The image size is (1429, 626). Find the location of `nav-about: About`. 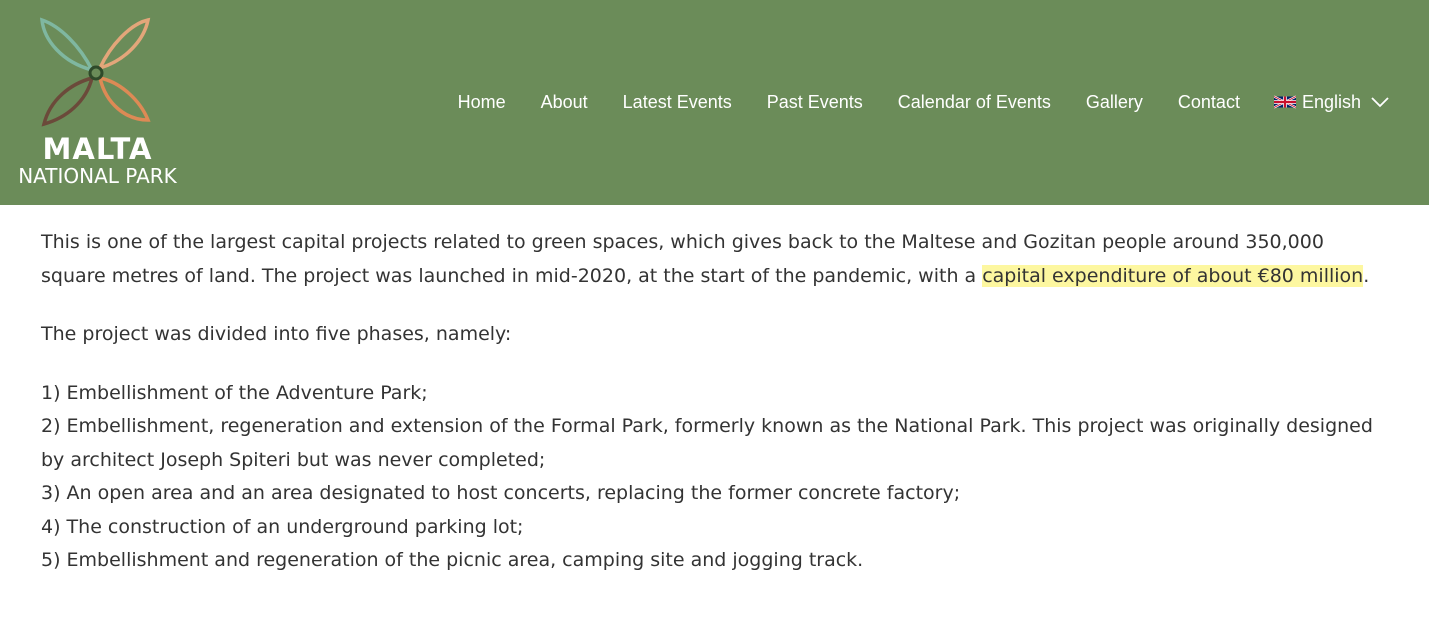

nav-about: About is located at coordinates (564, 102).